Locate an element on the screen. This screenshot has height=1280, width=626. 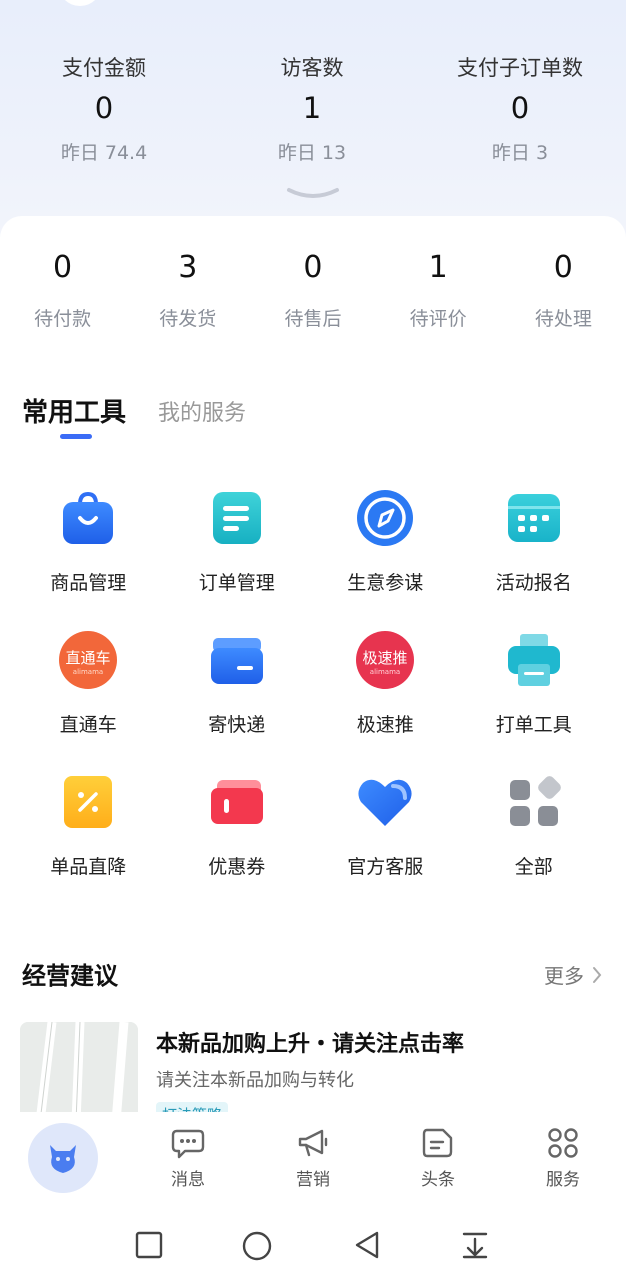
stat-yesterday: 昨日 74.4 is located at coordinates (104, 153).